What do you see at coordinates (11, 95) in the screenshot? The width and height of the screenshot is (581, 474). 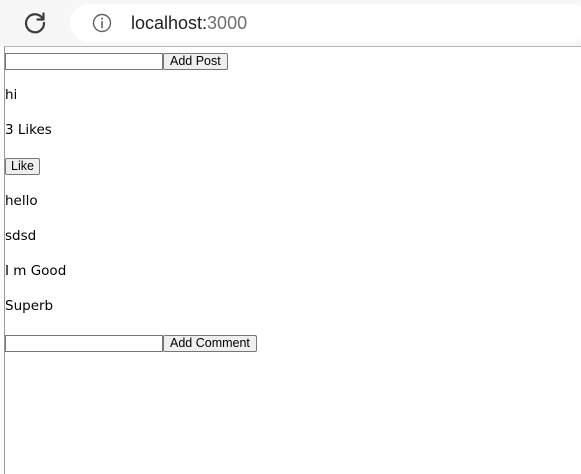 I see `post-text: hi` at bounding box center [11, 95].